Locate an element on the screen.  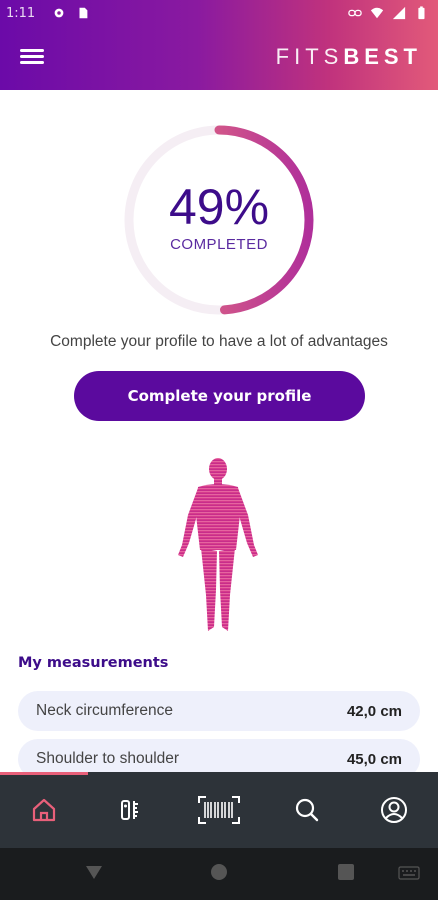
nav-active-indicator is located at coordinates (44, 773).